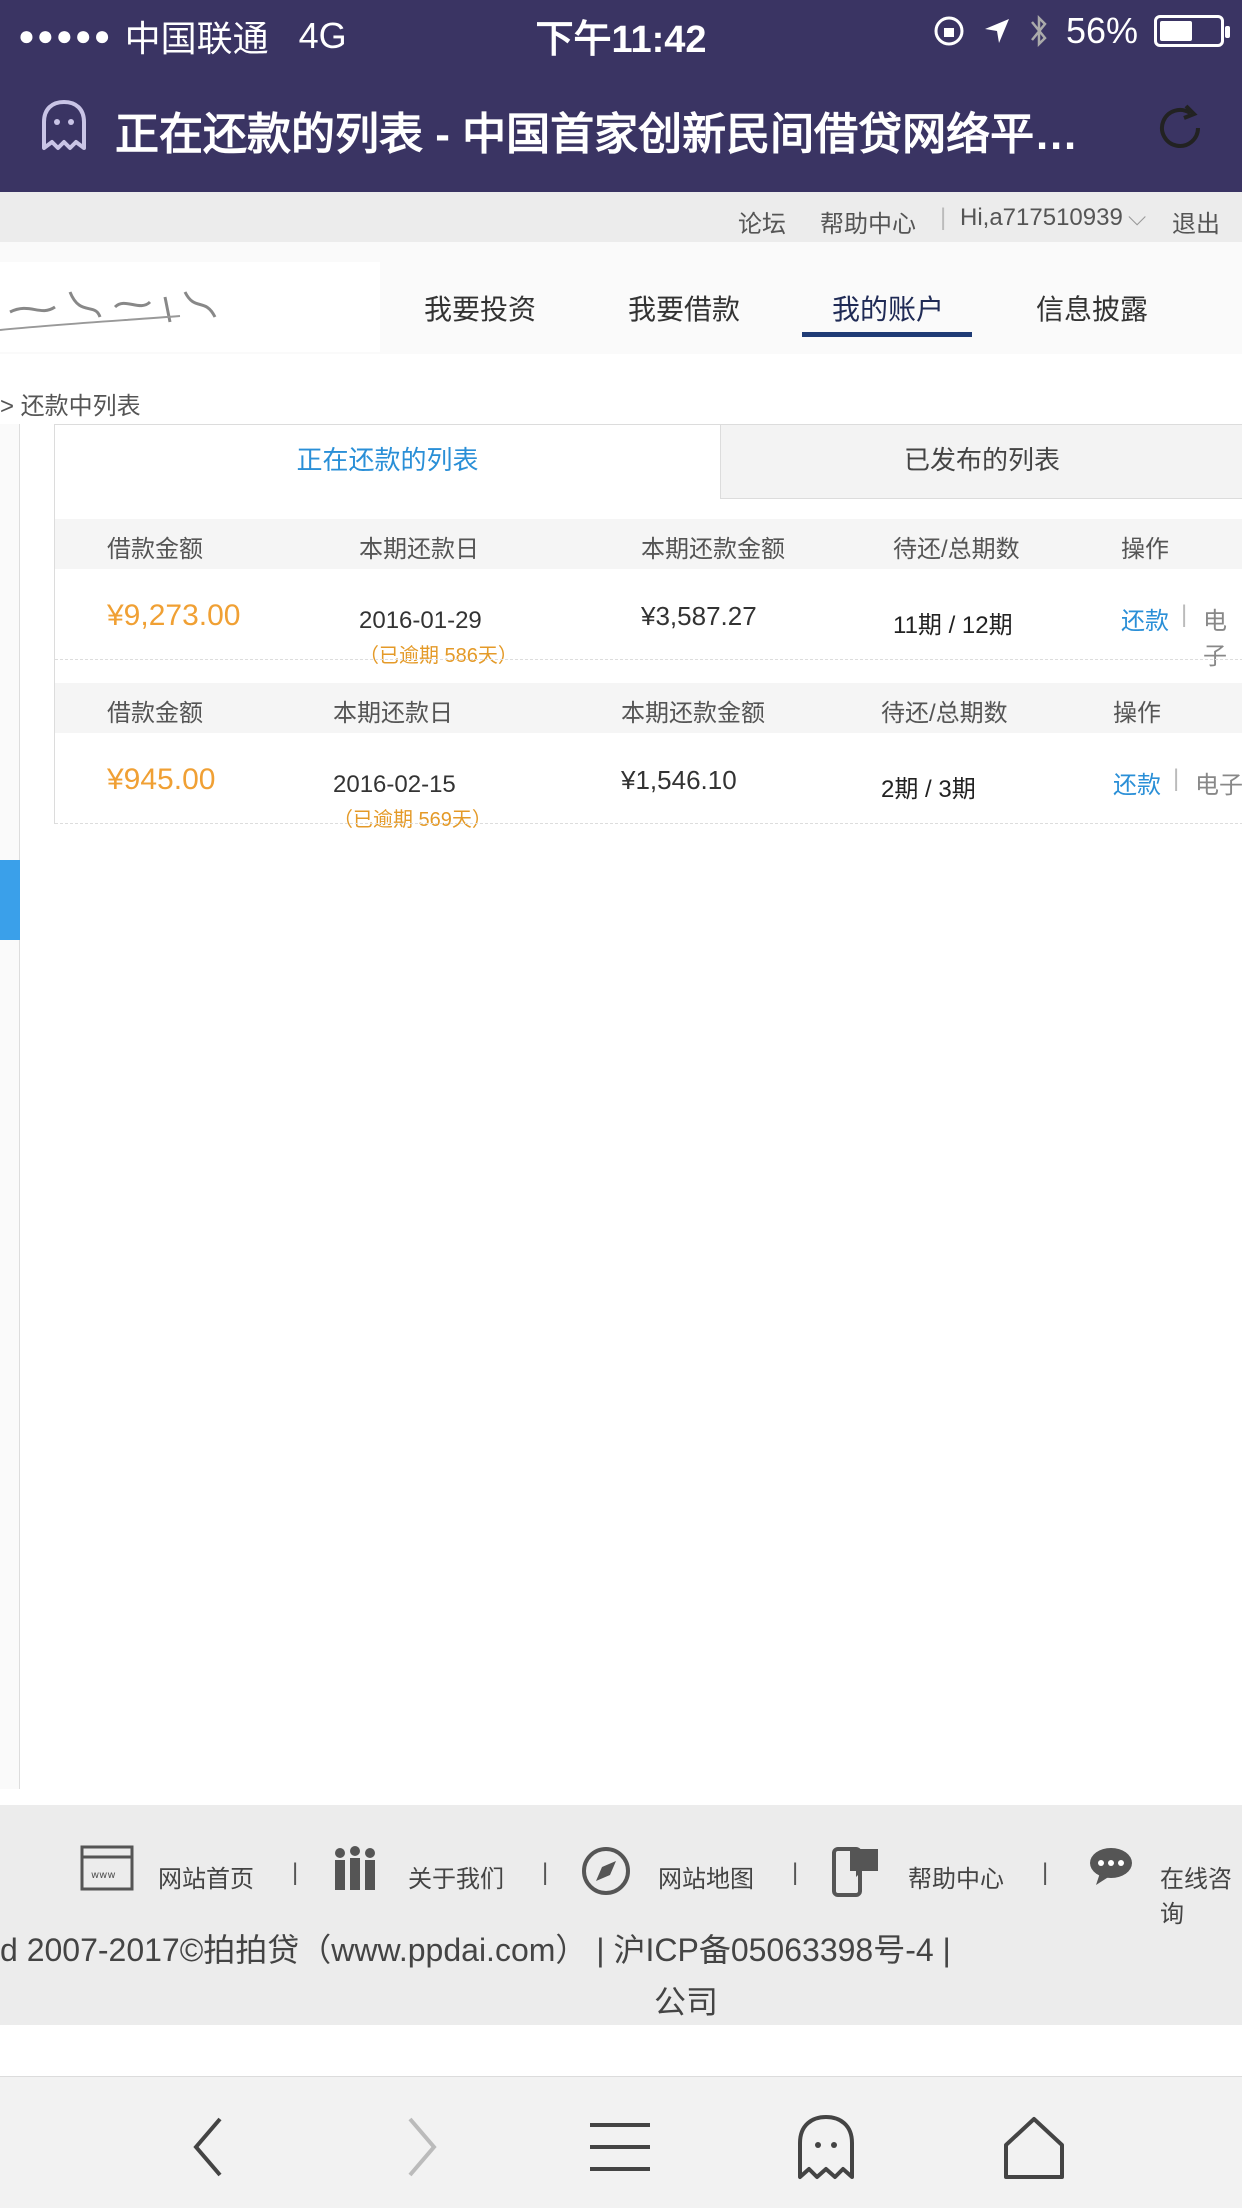 The width and height of the screenshot is (1242, 2208). I want to click on location-arrow-icon, so click(996, 31).